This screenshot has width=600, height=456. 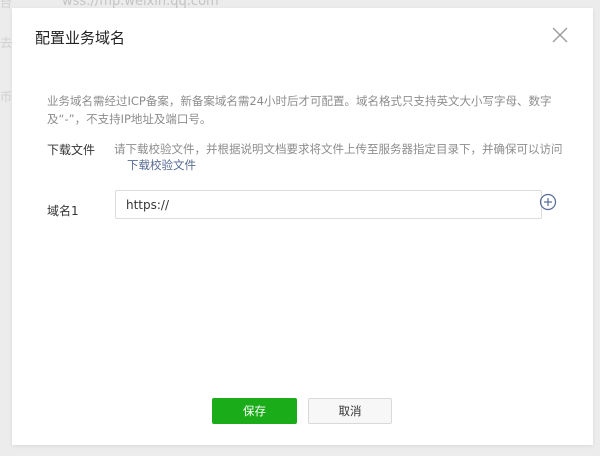 I want to click on background-side-char: 币, so click(x=6, y=97).